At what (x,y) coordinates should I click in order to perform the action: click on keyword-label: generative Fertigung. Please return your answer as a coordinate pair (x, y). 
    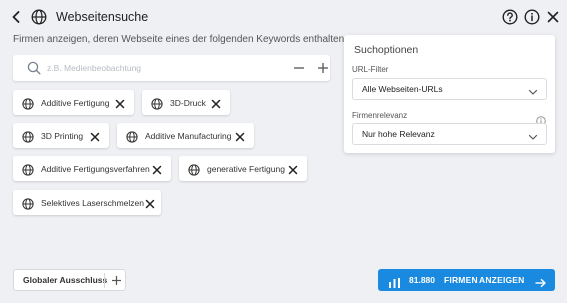
    Looking at the image, I should click on (246, 168).